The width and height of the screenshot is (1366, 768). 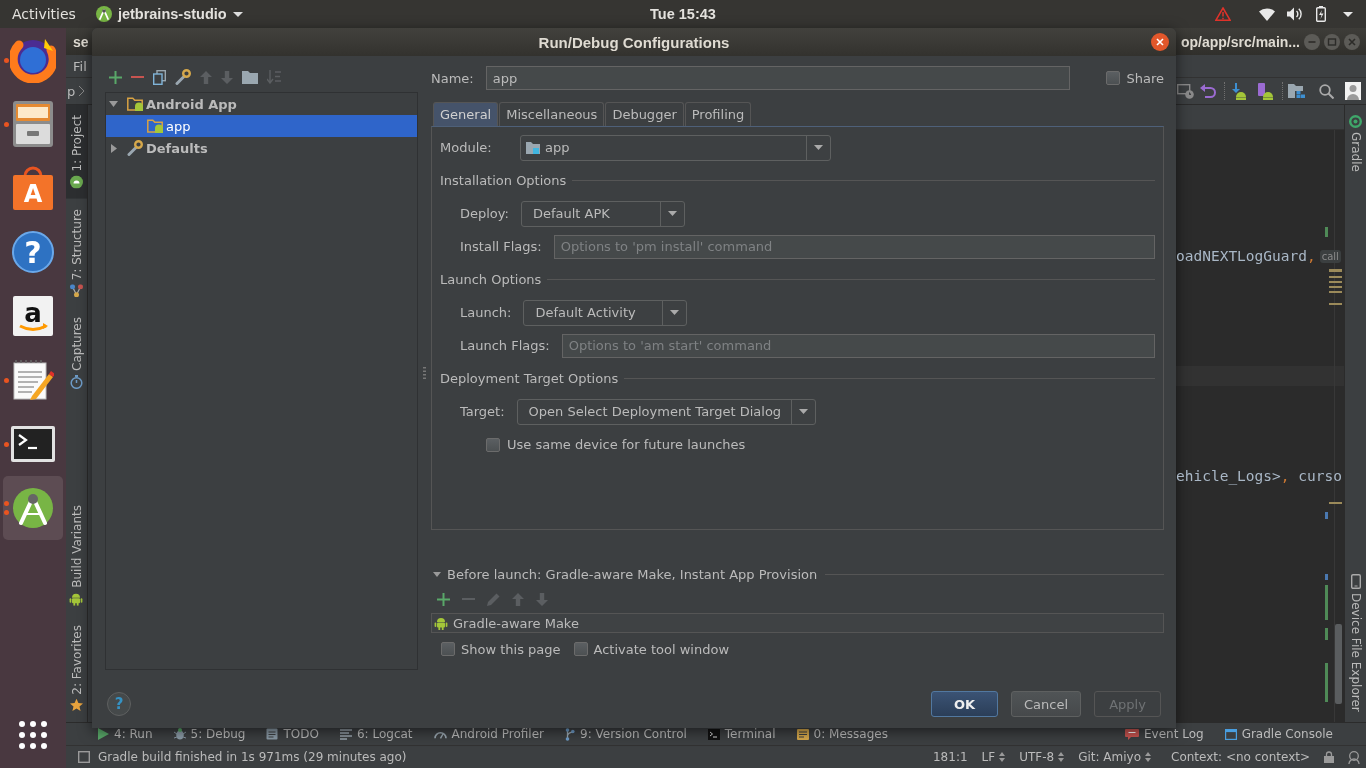 I want to click on tool-window-button: Device File Explorer, so click(x=1355, y=643).